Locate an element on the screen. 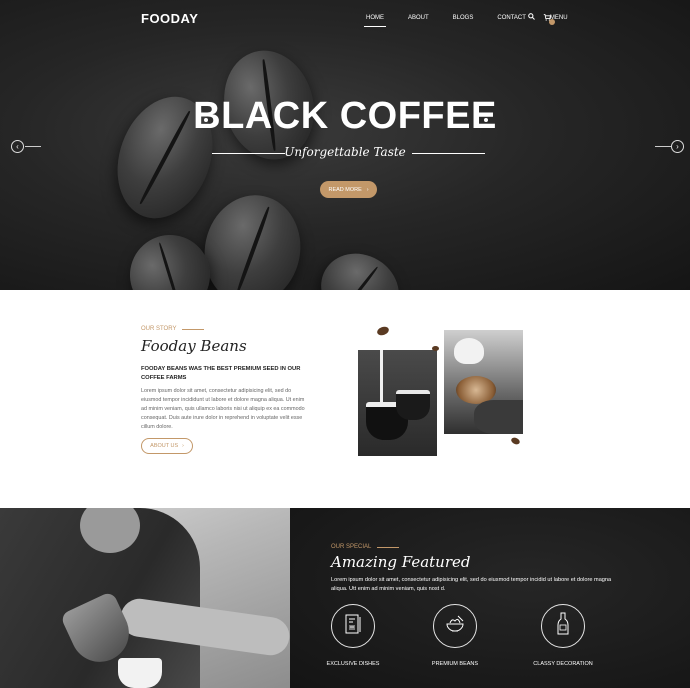 The width and height of the screenshot is (690, 688). feature-premium-beans: PREMIUM BEANS is located at coordinates (455, 635).